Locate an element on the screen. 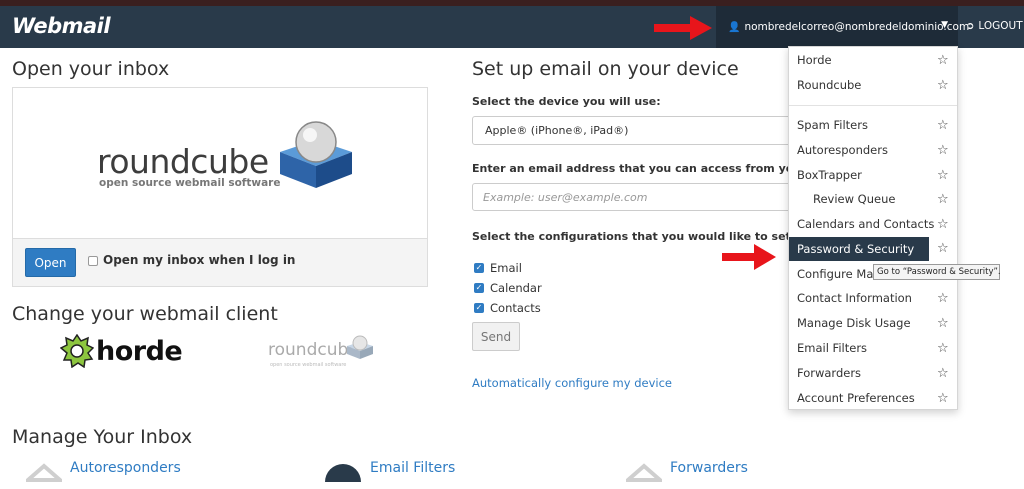  horde-client-logo: horde is located at coordinates (121, 351).